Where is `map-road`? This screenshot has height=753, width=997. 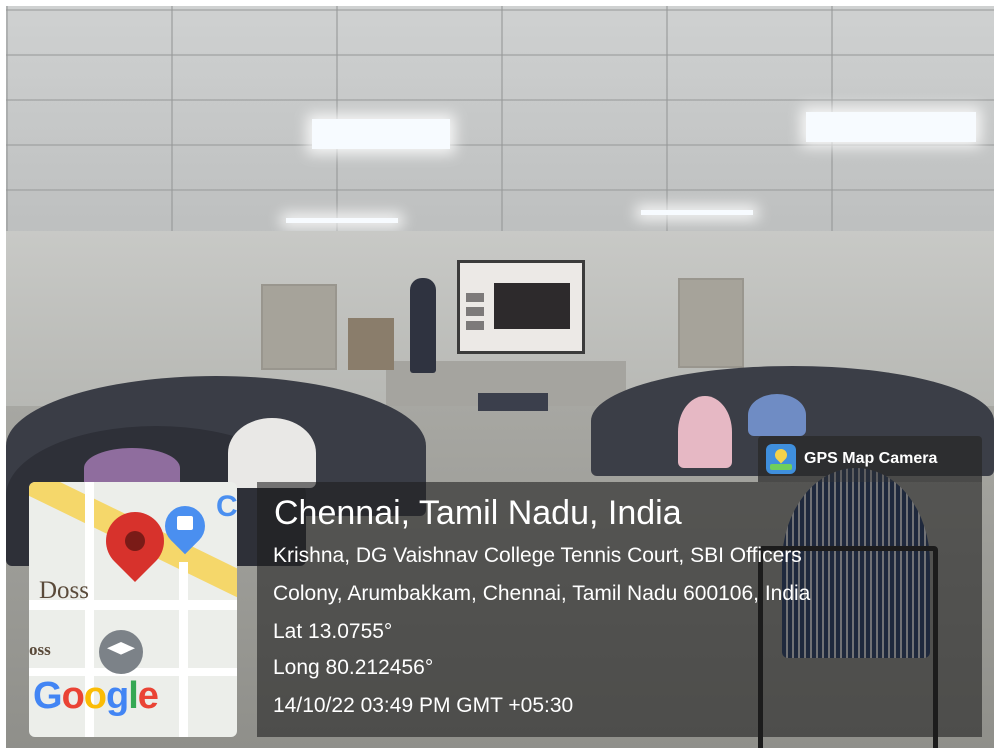
map-road is located at coordinates (183, 649).